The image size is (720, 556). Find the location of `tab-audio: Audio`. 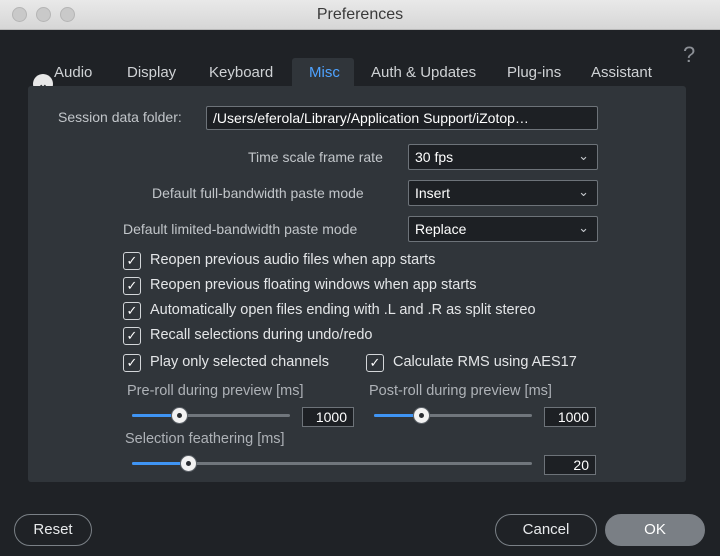

tab-audio: Audio is located at coordinates (73, 72).